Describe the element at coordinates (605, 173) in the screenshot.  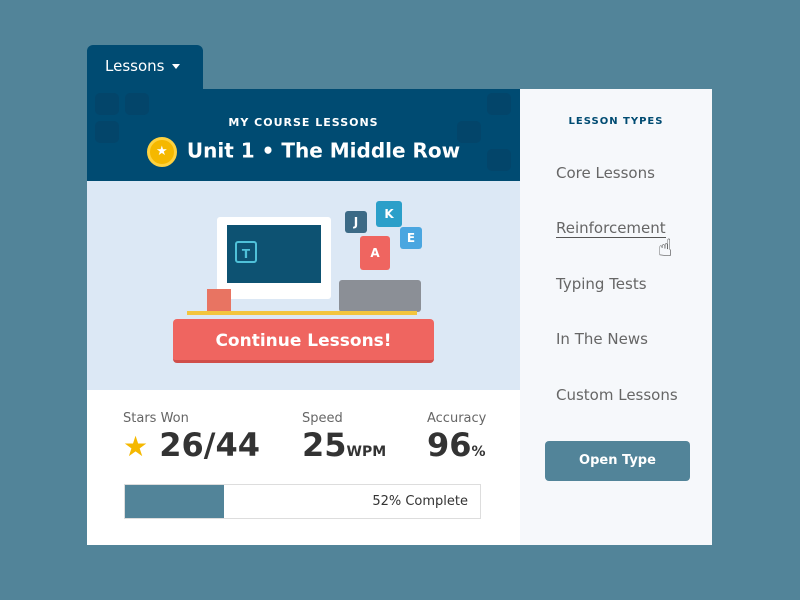
I see `sidebar-item-core-lessons: Core Lessons` at that location.